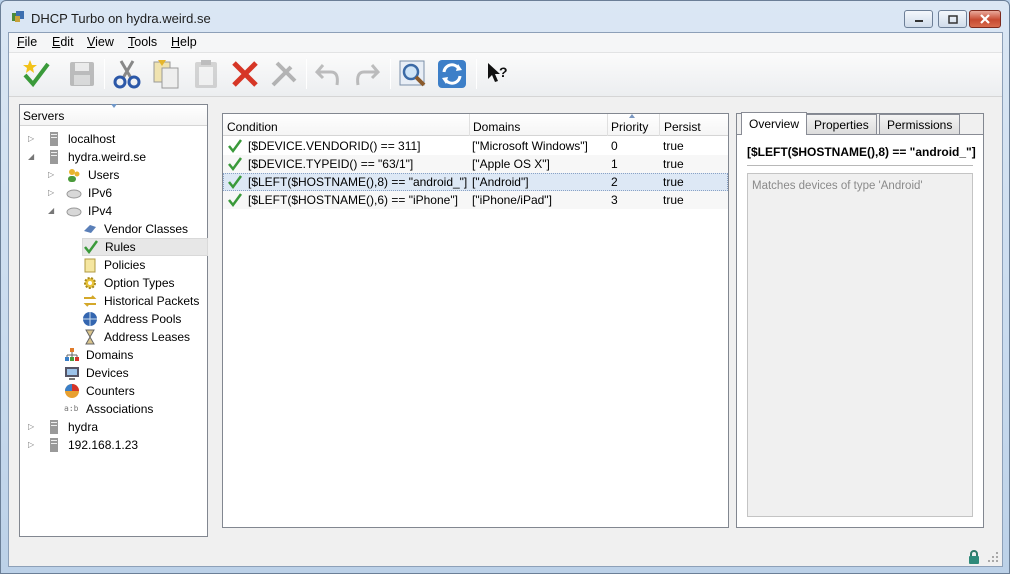 Image resolution: width=1010 pixels, height=574 pixels. I want to click on cell-domains: ["Microsoft Windows"], so click(530, 146).